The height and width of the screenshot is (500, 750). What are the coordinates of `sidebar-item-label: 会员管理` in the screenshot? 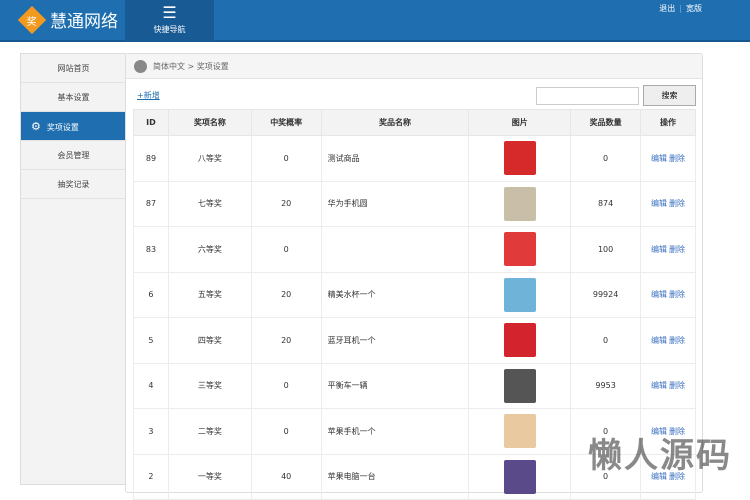 It's located at (73, 155).